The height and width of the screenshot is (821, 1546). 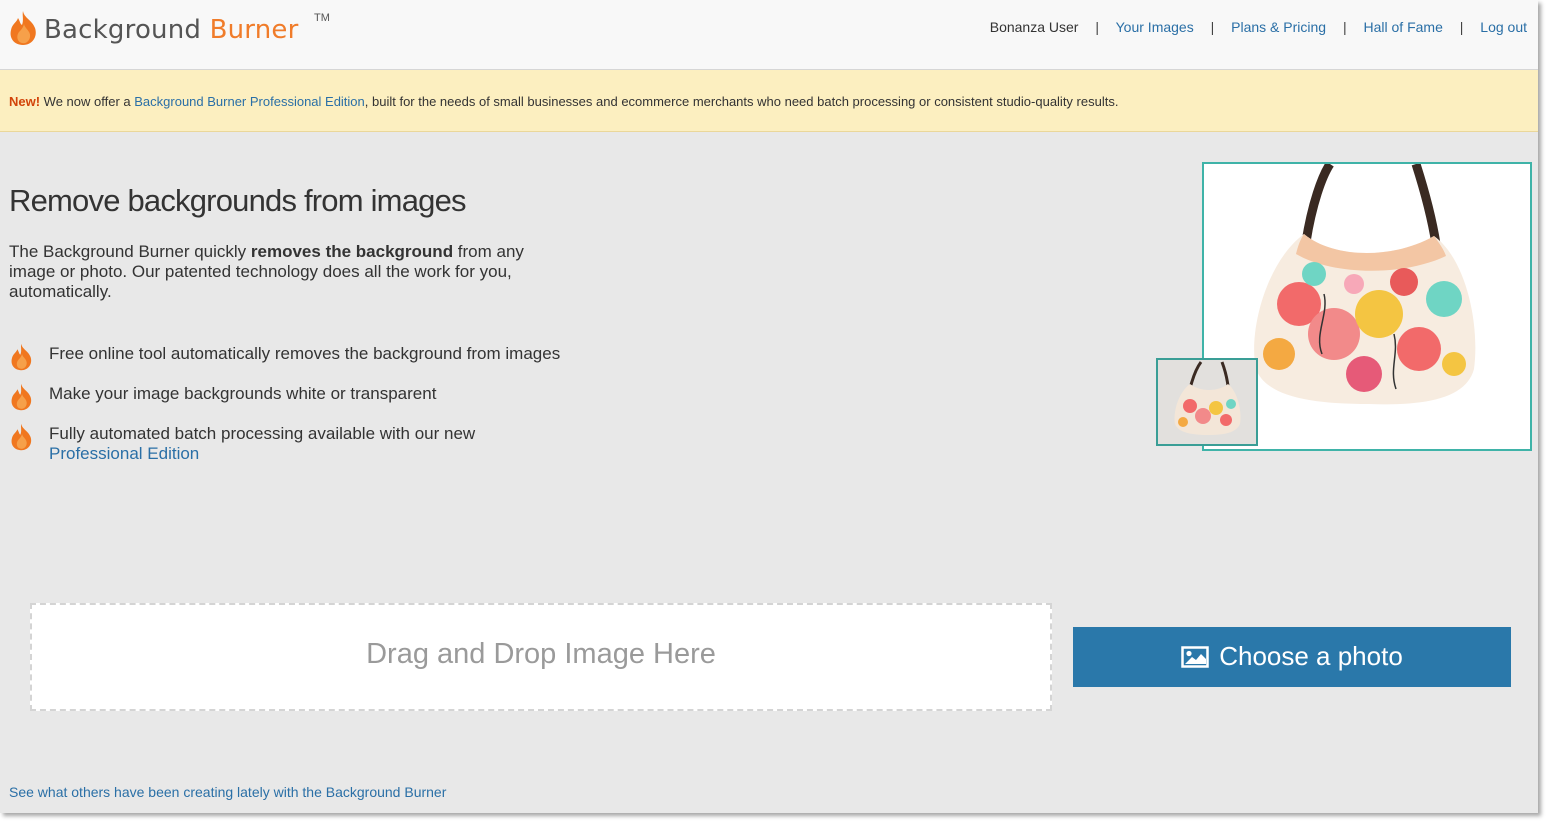 What do you see at coordinates (1155, 27) in the screenshot?
I see `nav-your-images: Your Images` at bounding box center [1155, 27].